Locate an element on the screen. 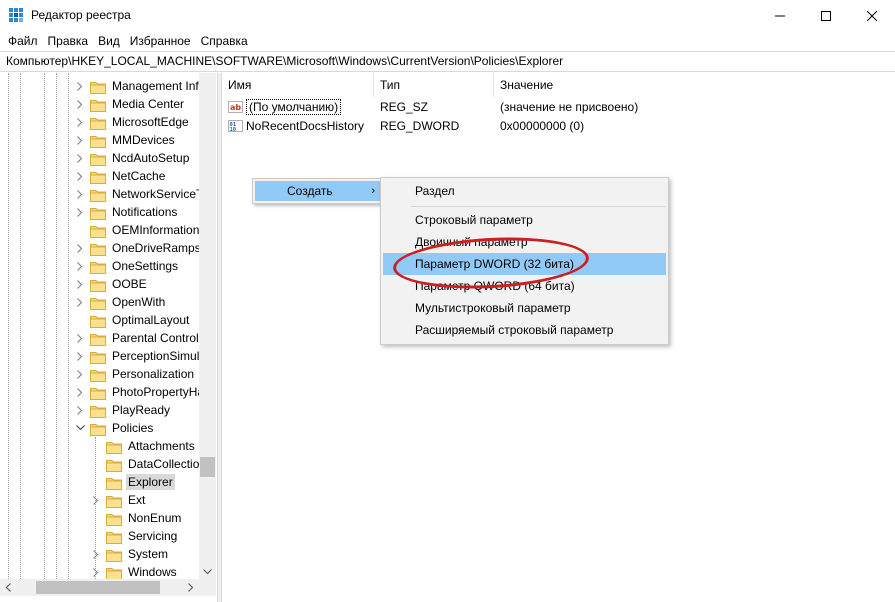 The width and height of the screenshot is (895, 602). tree-item: Windows is located at coordinates (134, 571).